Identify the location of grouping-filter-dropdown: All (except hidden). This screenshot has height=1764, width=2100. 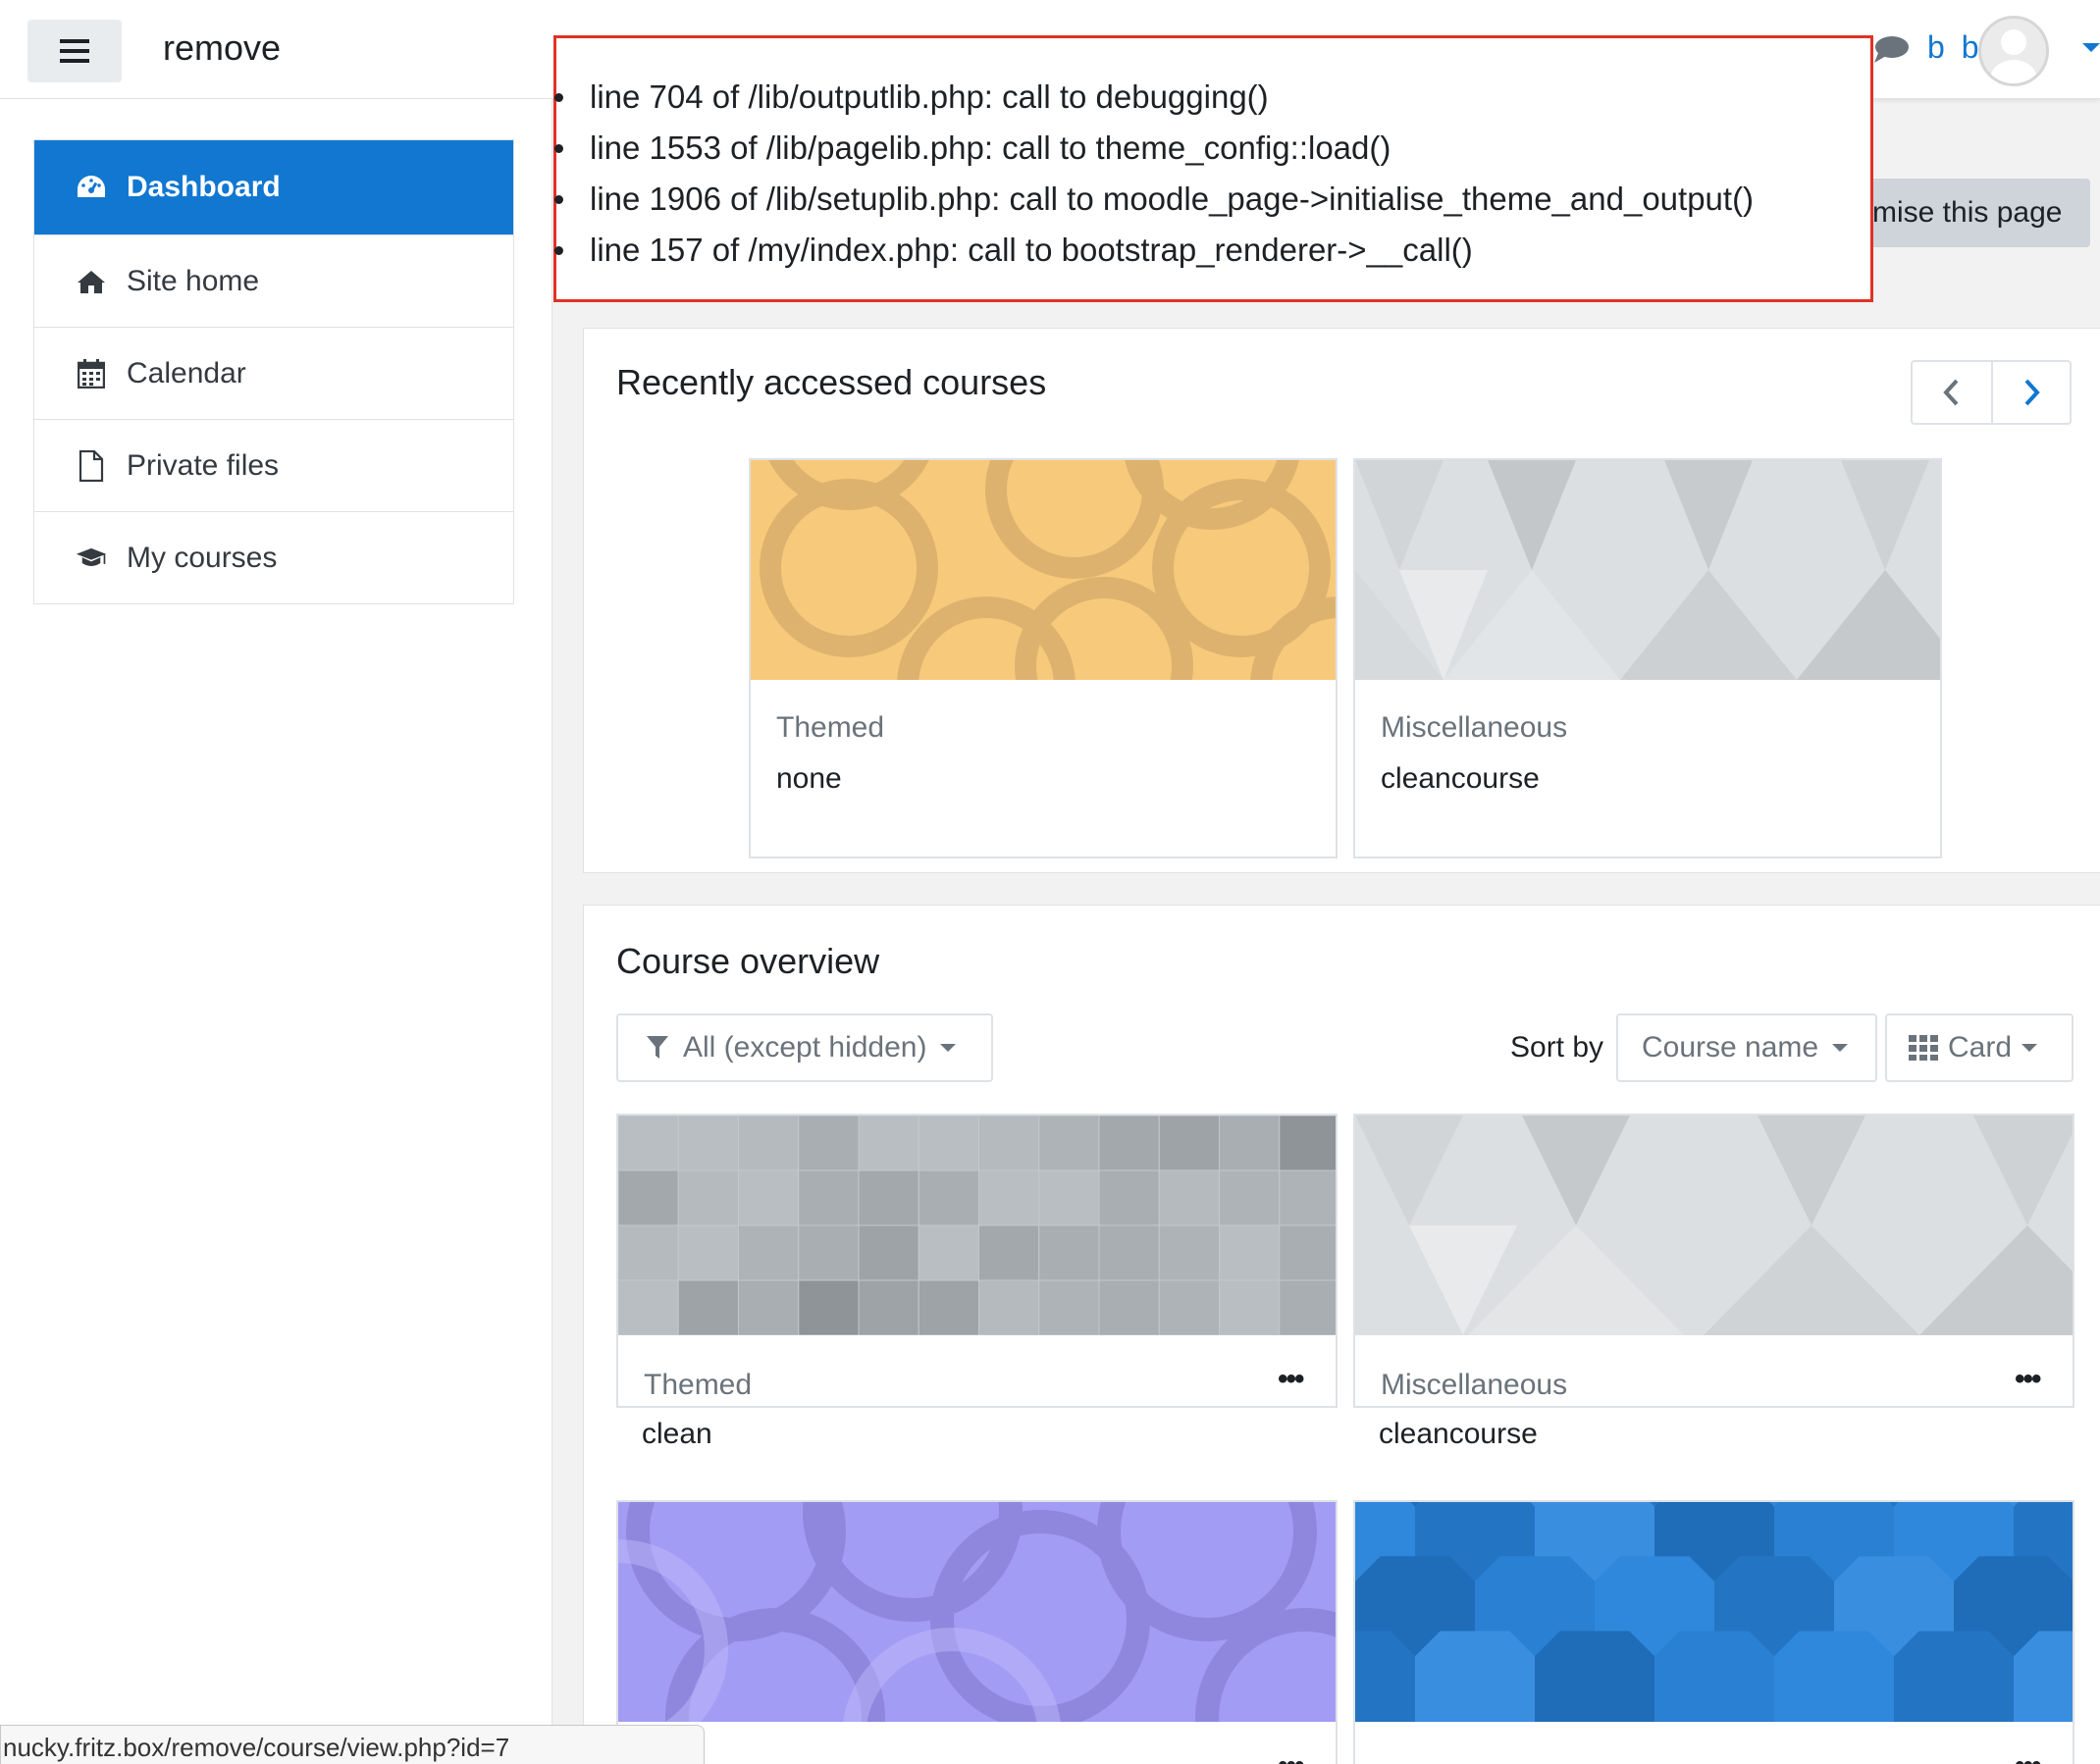
(804, 1047).